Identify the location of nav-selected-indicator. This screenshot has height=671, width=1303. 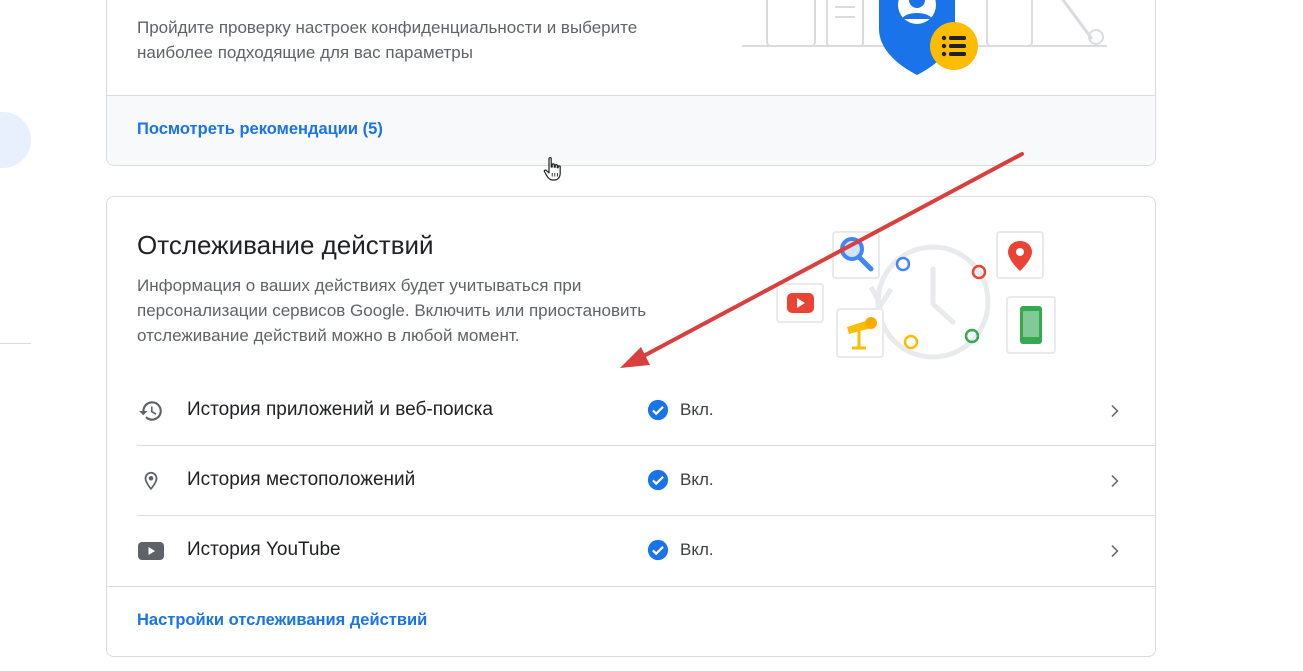
(15, 140).